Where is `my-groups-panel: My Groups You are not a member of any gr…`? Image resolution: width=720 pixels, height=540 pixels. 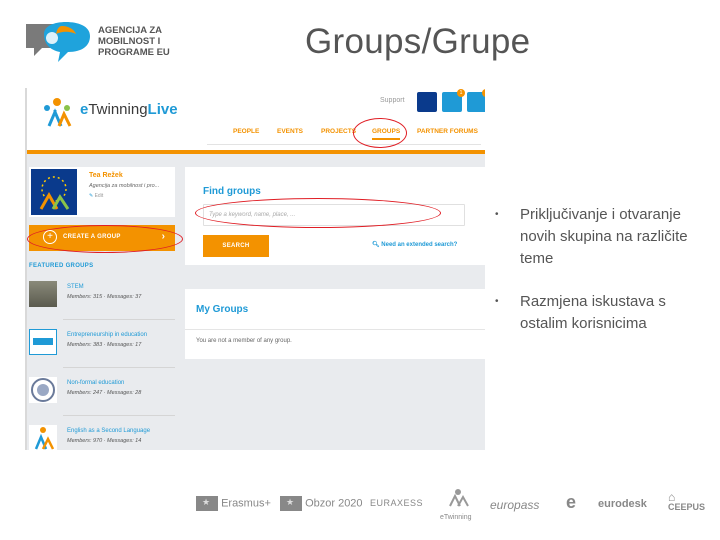 my-groups-panel: My Groups You are not a member of any gr… is located at coordinates (335, 324).